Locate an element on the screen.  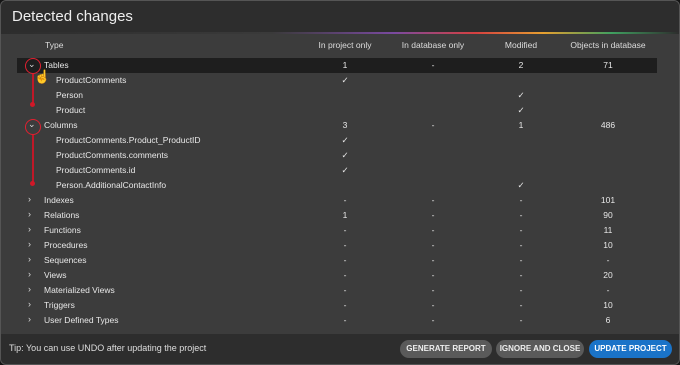
row-label: ProductComments.Product_ProductID is located at coordinates (128, 140).